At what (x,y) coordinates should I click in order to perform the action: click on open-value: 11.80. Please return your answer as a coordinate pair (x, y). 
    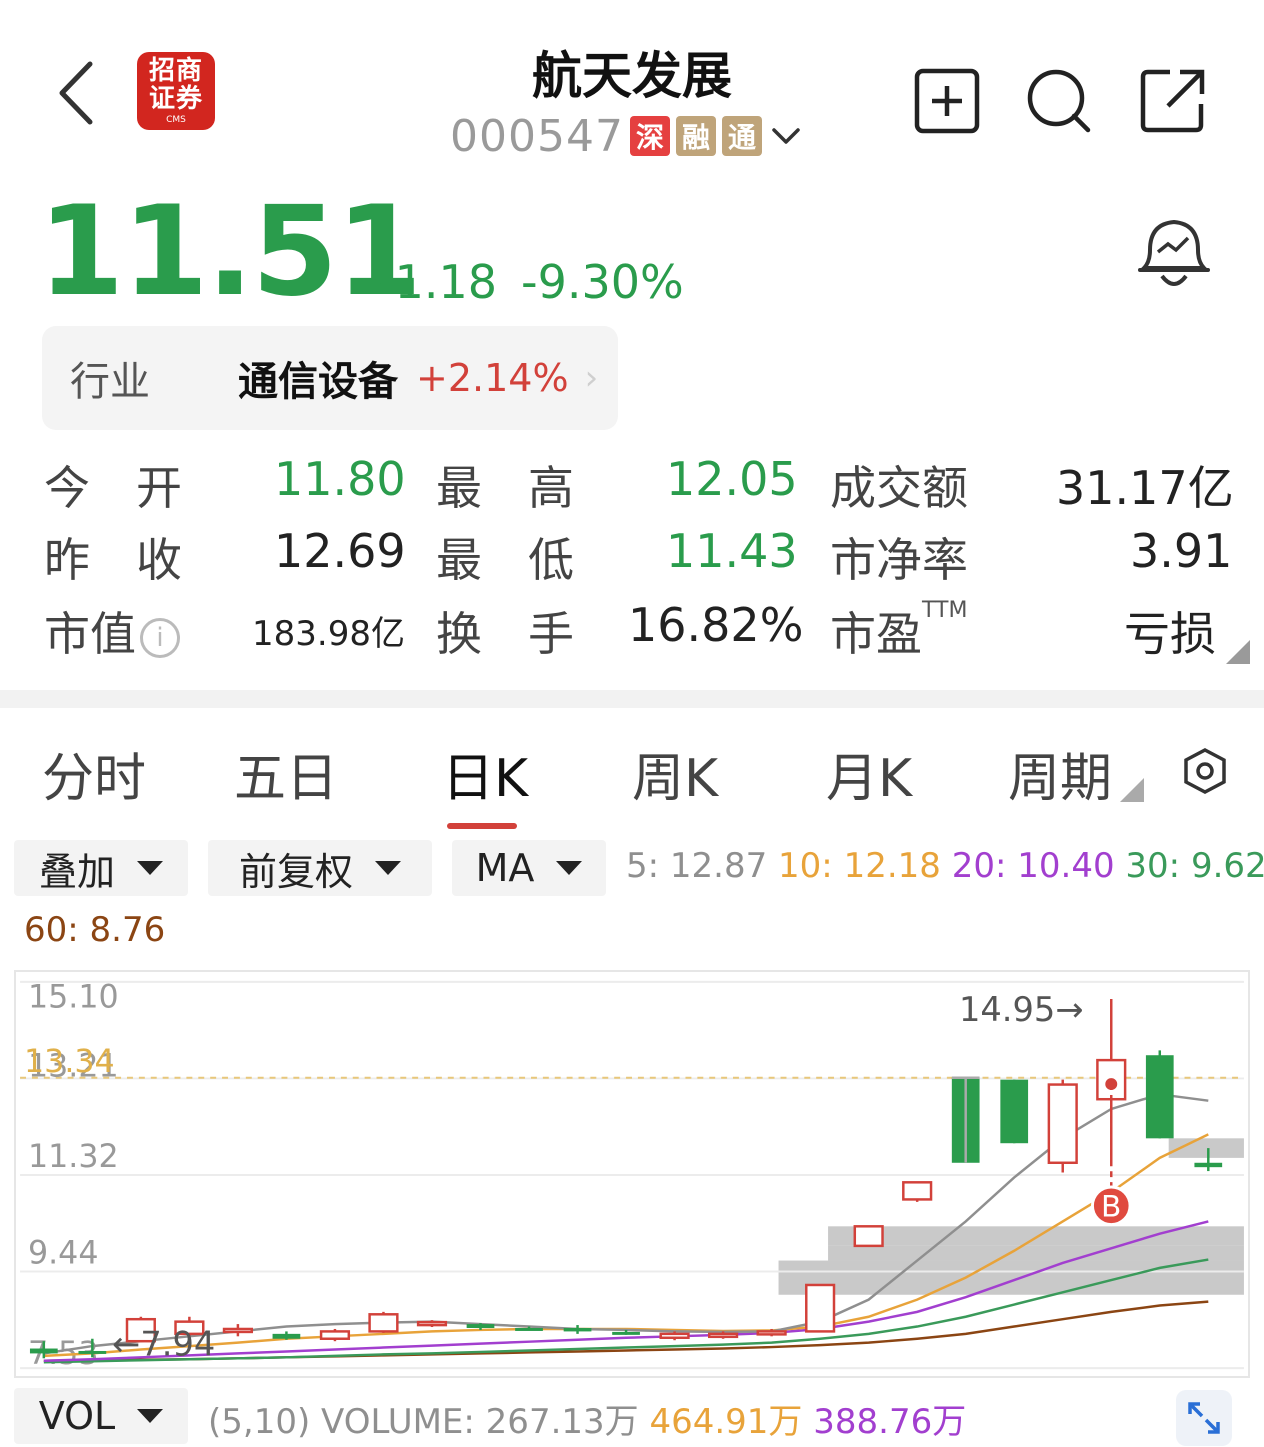
    Looking at the image, I should click on (340, 479).